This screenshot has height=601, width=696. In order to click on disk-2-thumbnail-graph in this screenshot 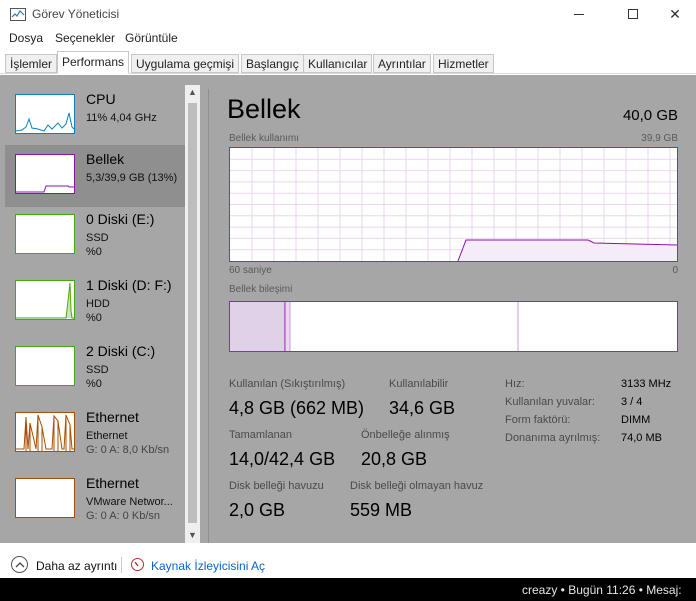, I will do `click(45, 366)`.